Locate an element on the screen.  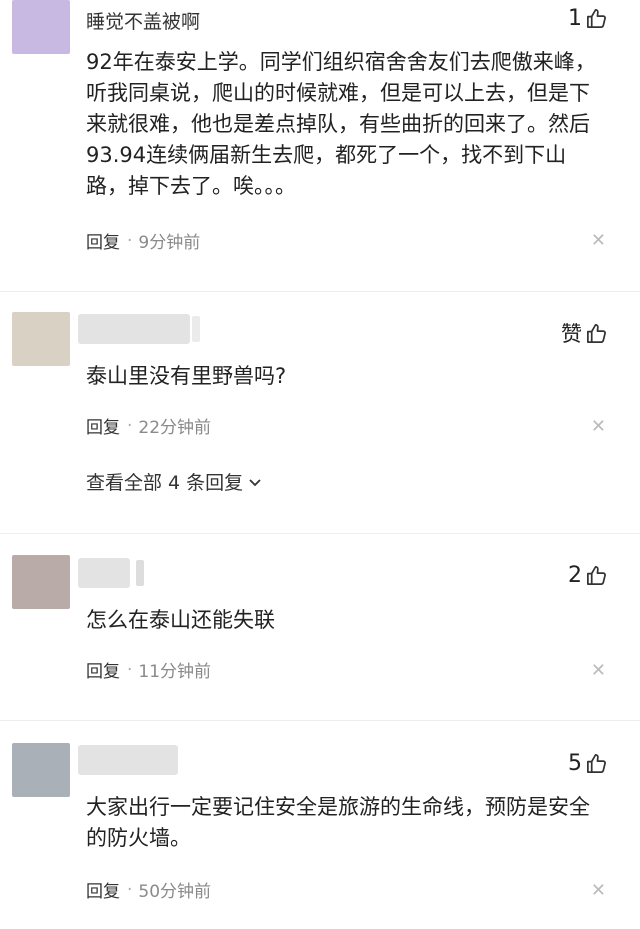
view-all-replies-button: 查看全部 4 条回复 is located at coordinates (174, 481).